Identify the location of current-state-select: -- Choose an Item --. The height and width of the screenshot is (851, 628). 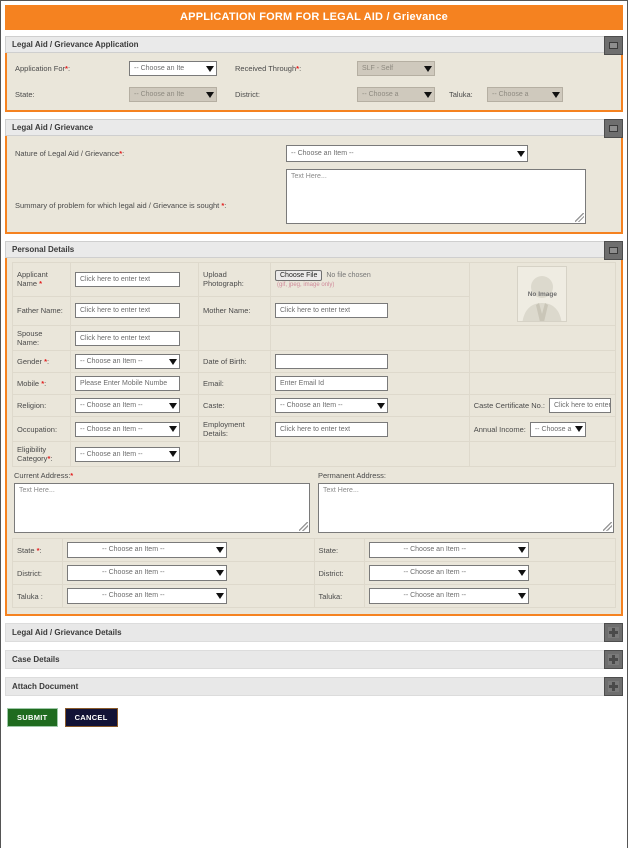
(147, 550).